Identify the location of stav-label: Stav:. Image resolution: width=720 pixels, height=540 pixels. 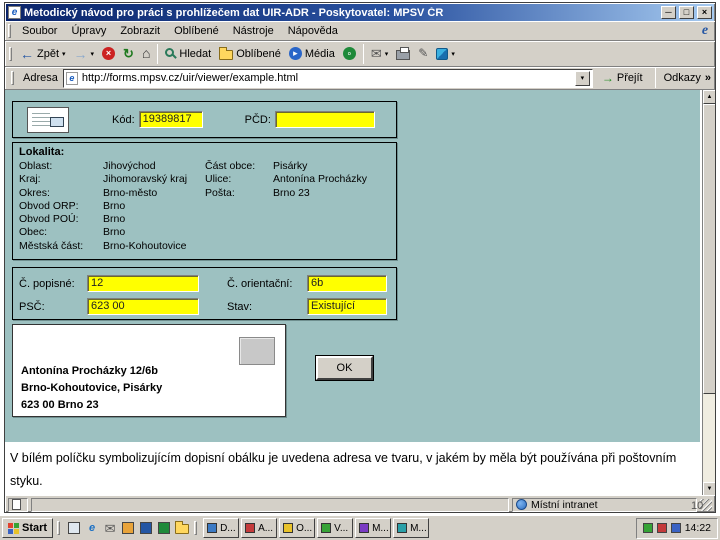
(240, 306).